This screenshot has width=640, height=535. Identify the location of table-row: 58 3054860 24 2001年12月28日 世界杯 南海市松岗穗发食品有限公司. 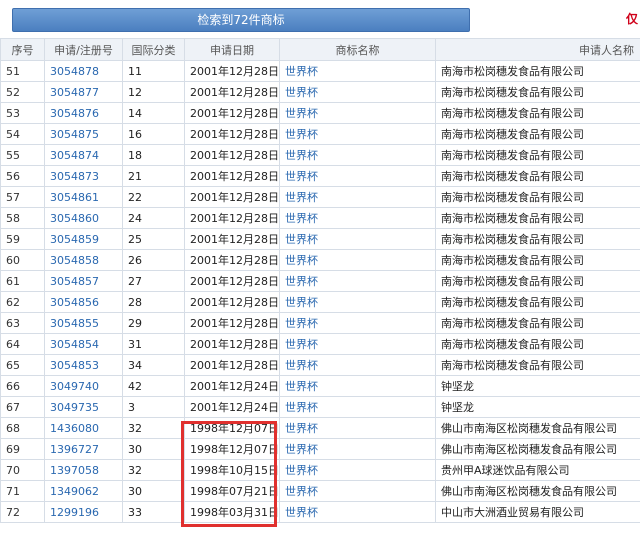
(320, 218).